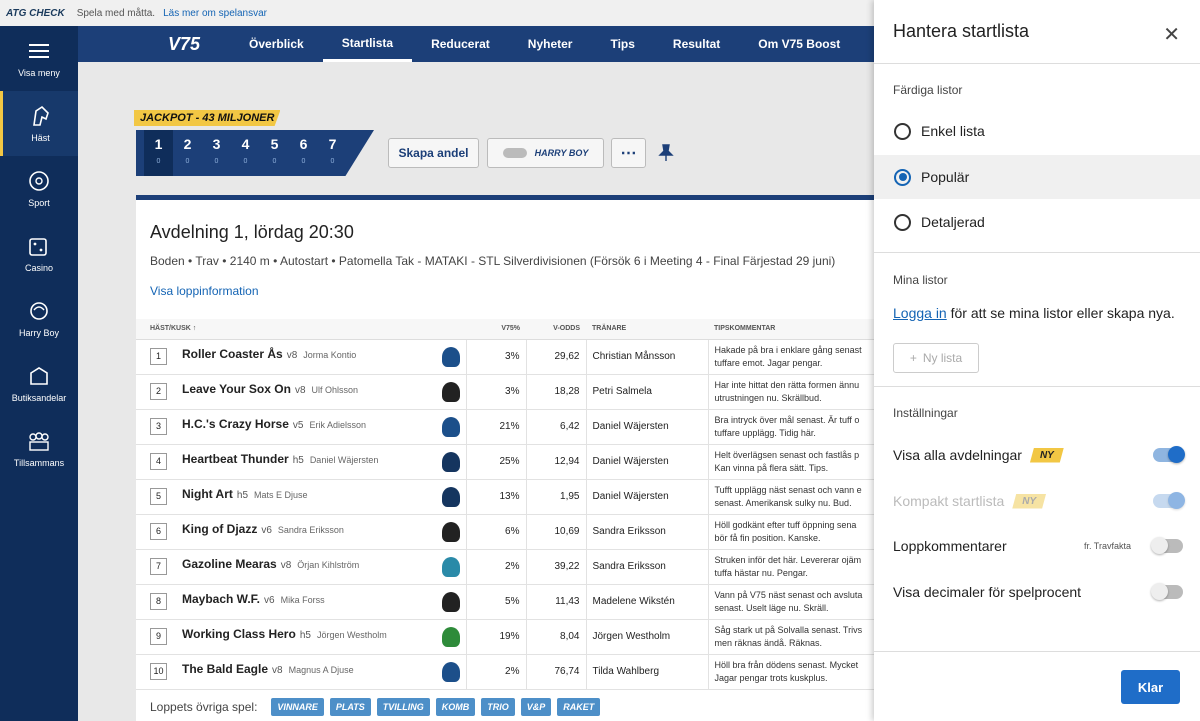 The image size is (1200, 721). I want to click on tab-reduced: Reducerat, so click(460, 44).